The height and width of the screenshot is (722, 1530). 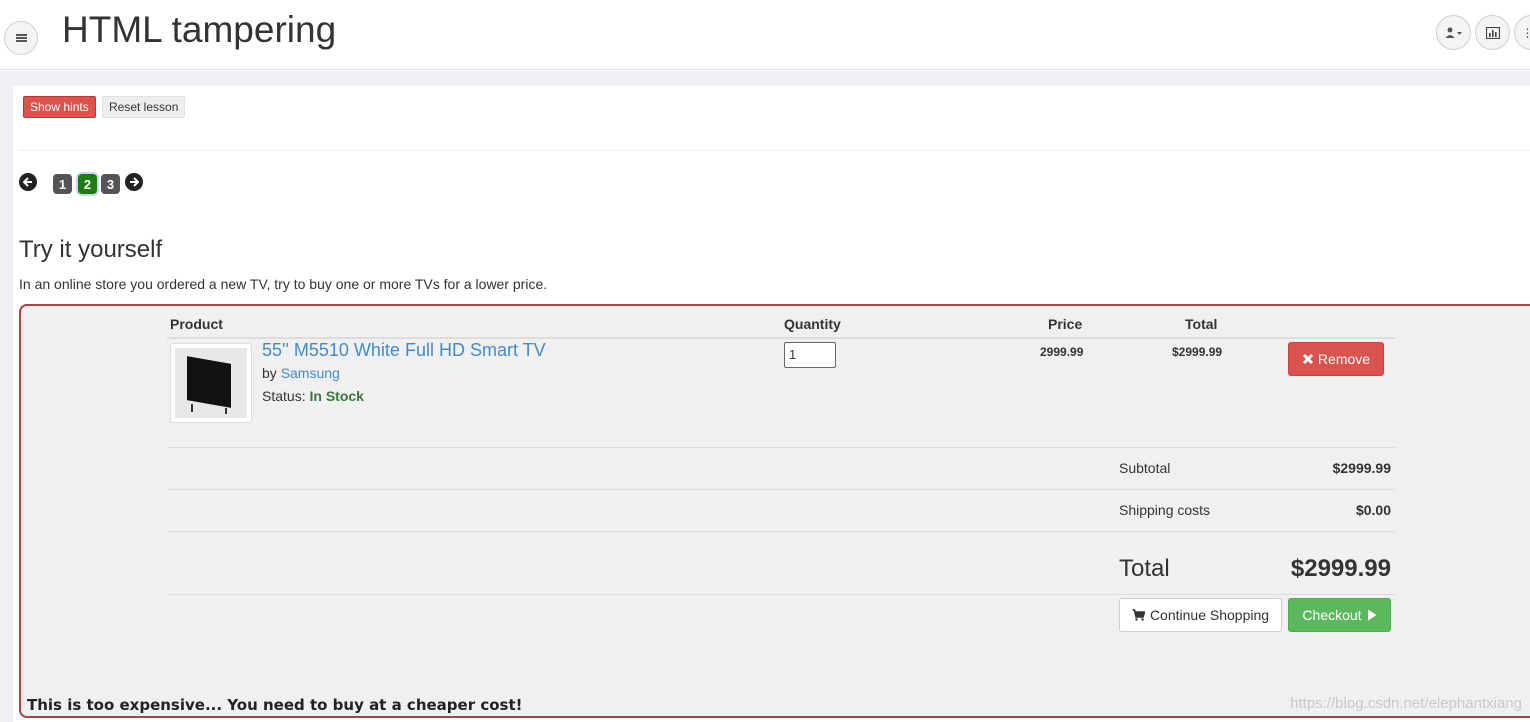 What do you see at coordinates (1138, 615) in the screenshot?
I see `shopping-cart-icon` at bounding box center [1138, 615].